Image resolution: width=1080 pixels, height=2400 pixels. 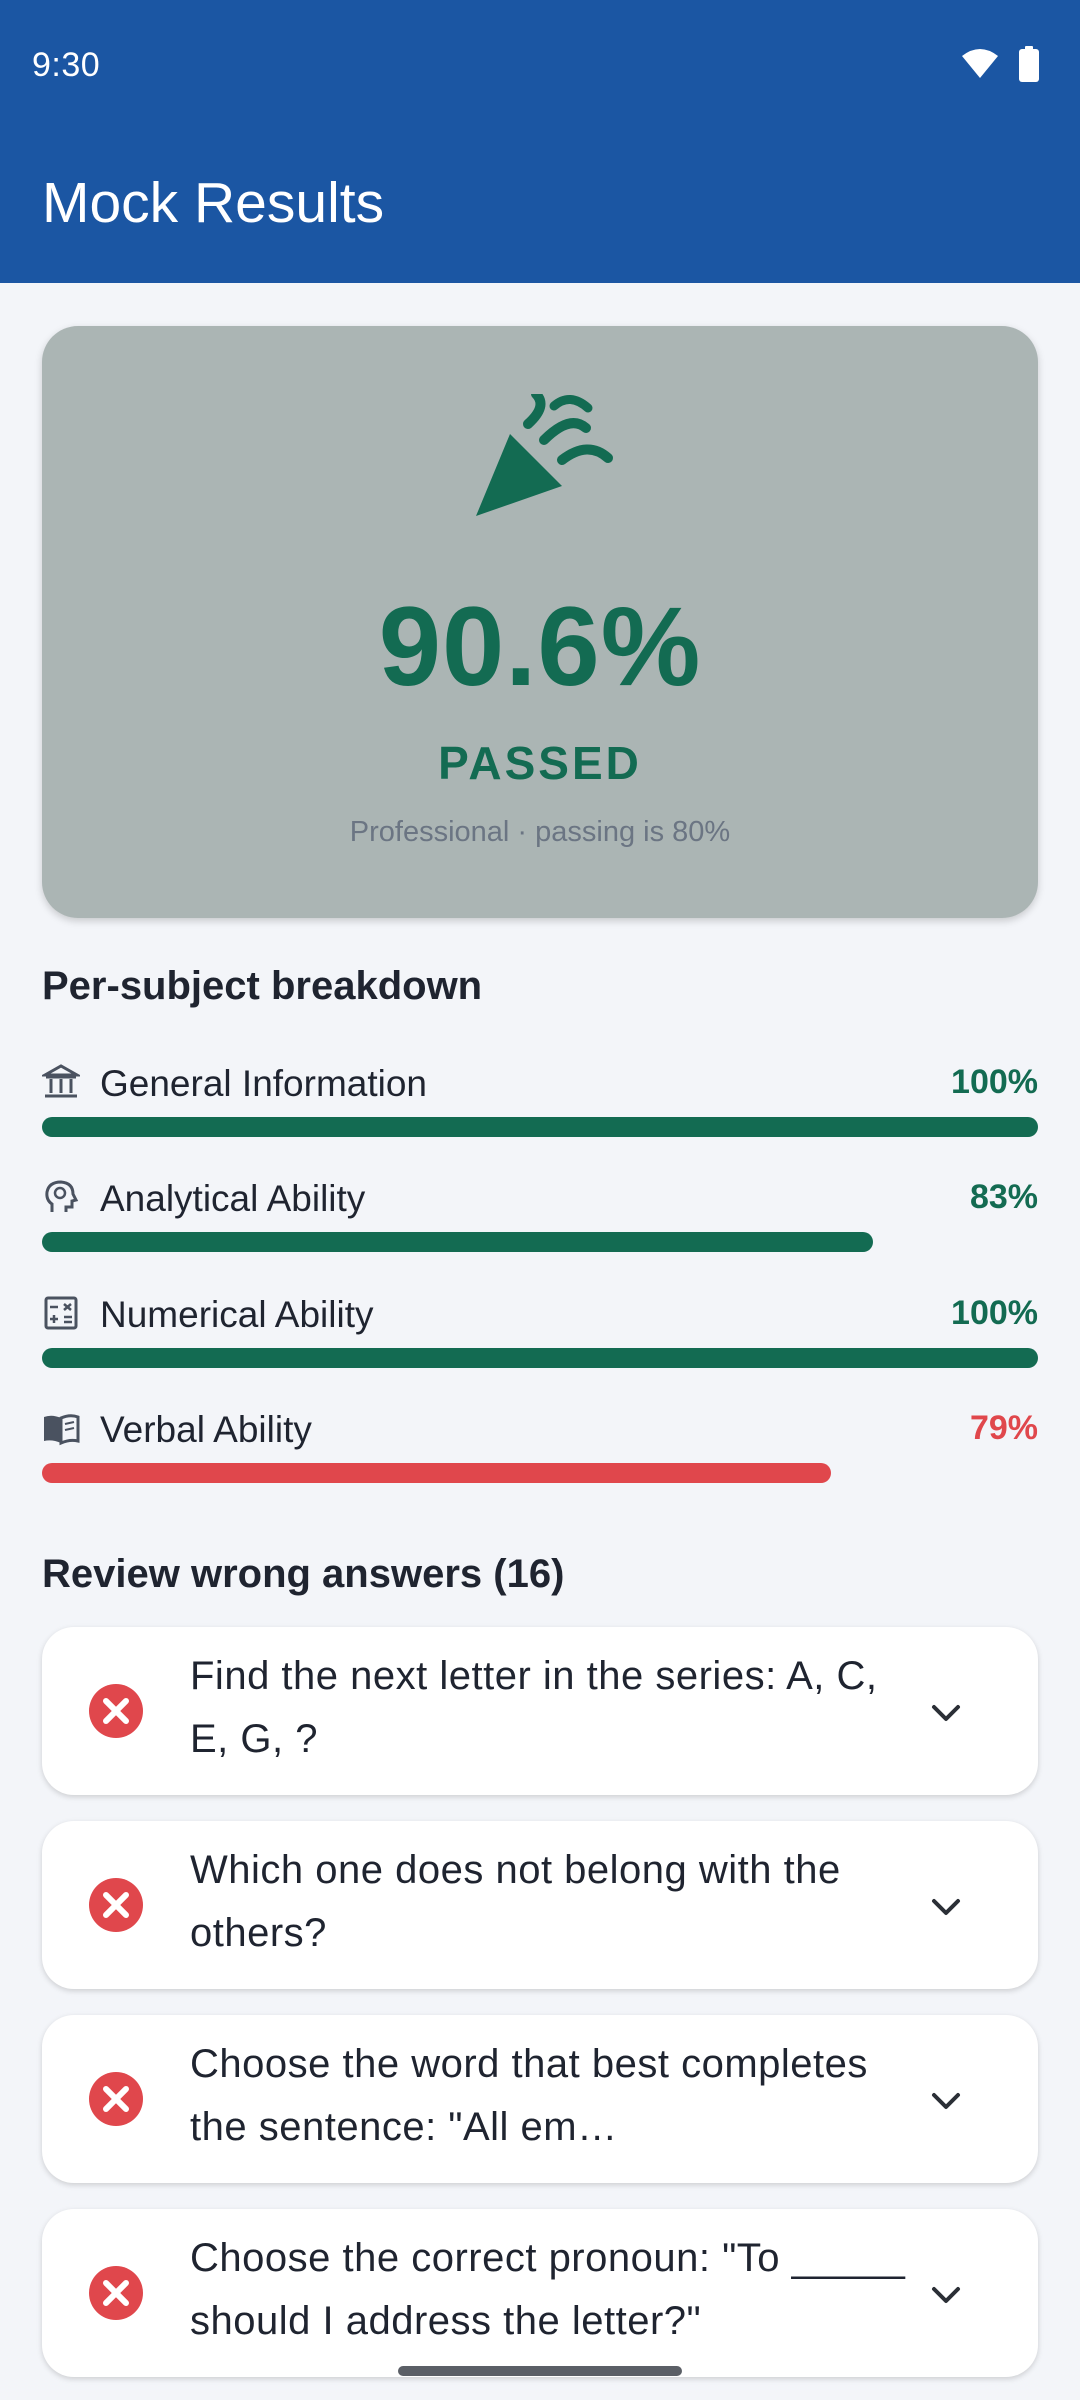 I want to click on app-bar: 9:30 Mock Results, so click(x=540, y=141).